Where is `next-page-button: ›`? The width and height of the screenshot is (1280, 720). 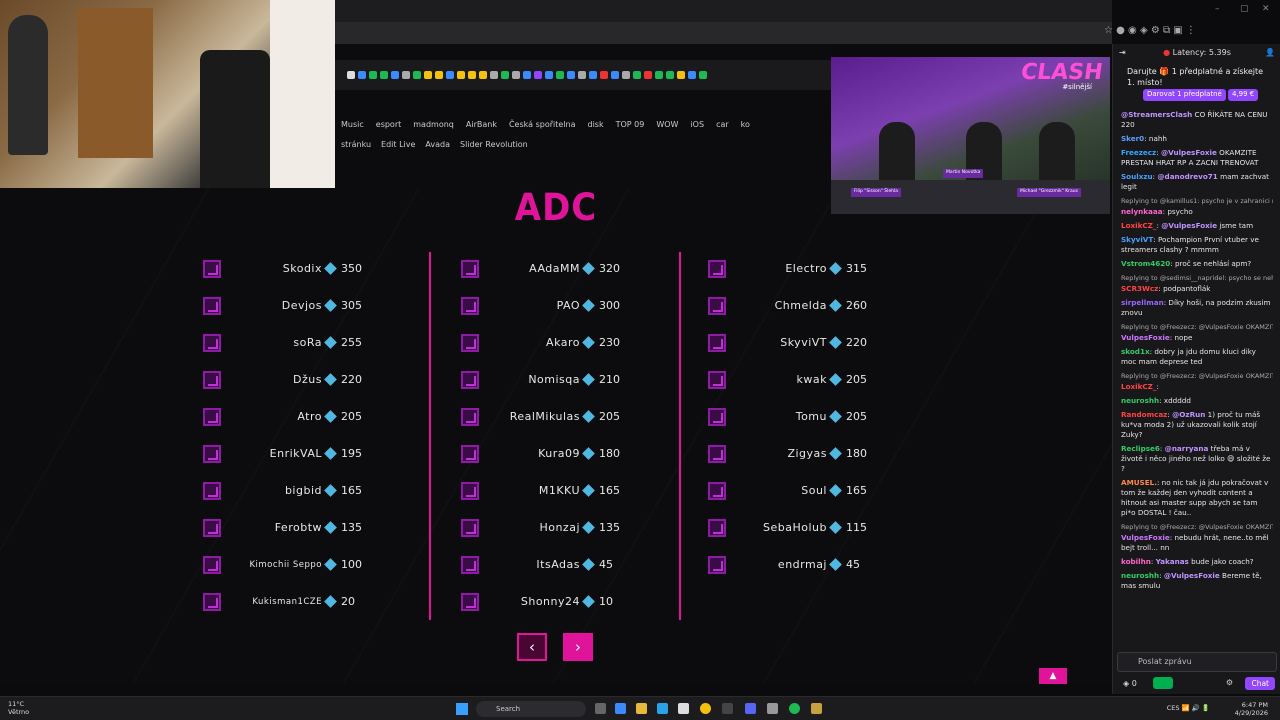 next-page-button: › is located at coordinates (578, 647).